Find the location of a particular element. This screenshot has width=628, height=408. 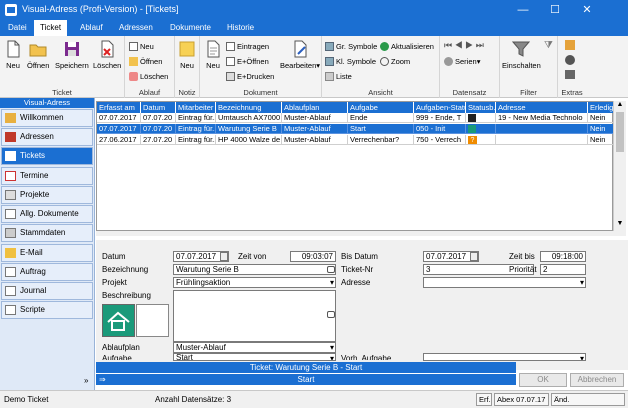

nav-item-projekte: Projekte is located at coordinates (47, 195).